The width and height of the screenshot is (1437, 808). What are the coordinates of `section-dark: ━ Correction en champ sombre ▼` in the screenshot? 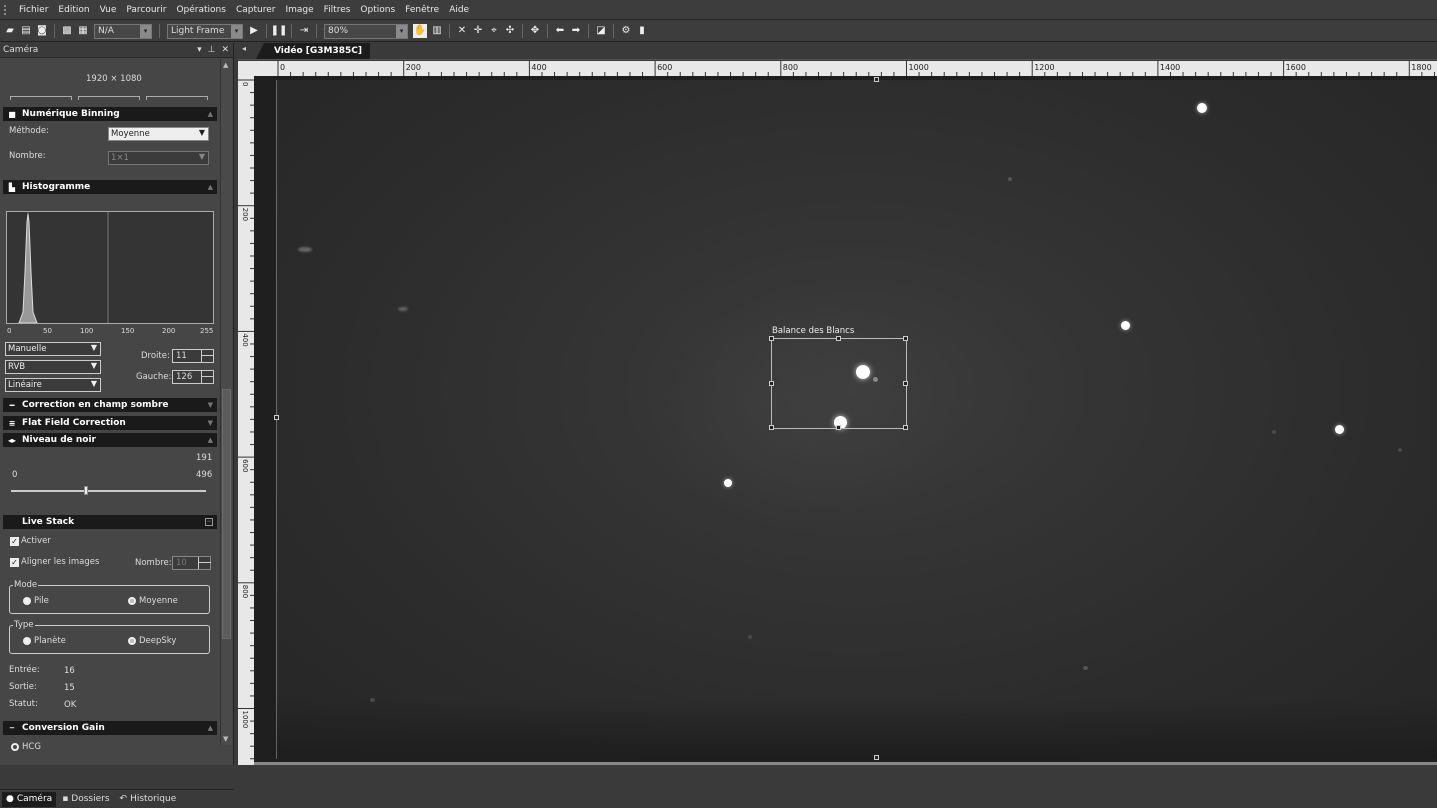 It's located at (110, 405).